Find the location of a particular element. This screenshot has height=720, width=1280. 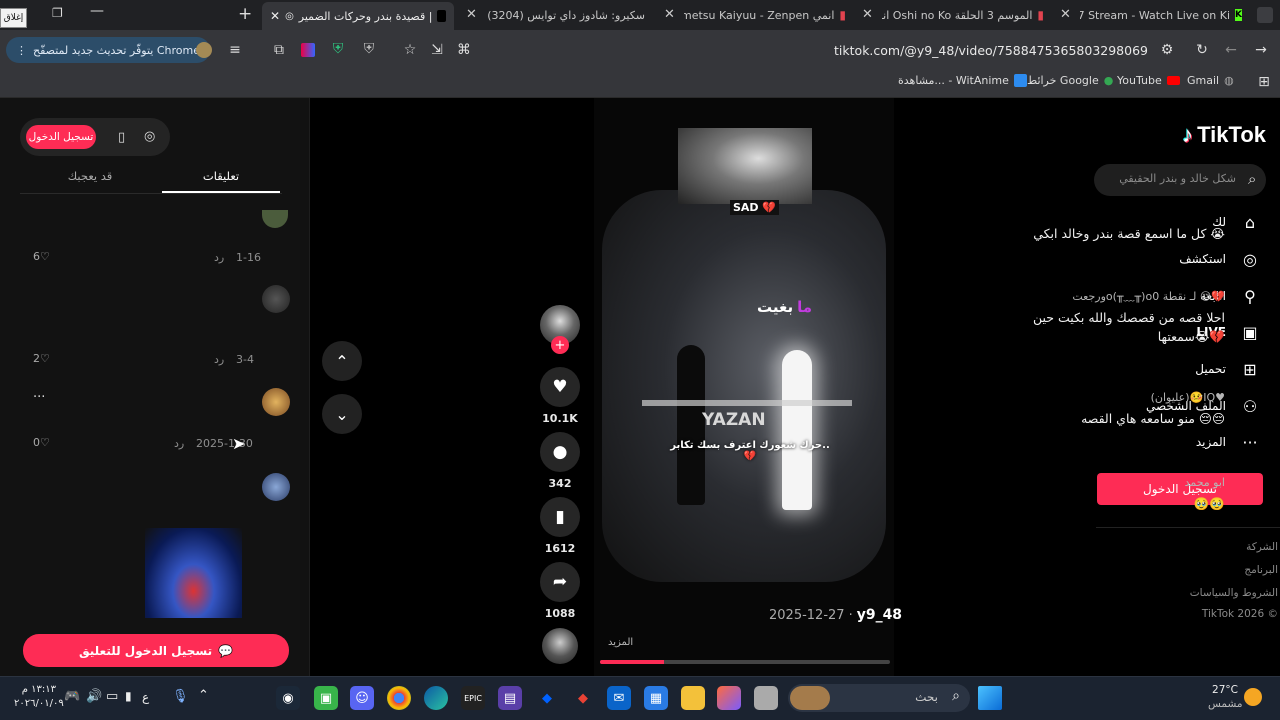

forward-icon: ← is located at coordinates (1231, 50).